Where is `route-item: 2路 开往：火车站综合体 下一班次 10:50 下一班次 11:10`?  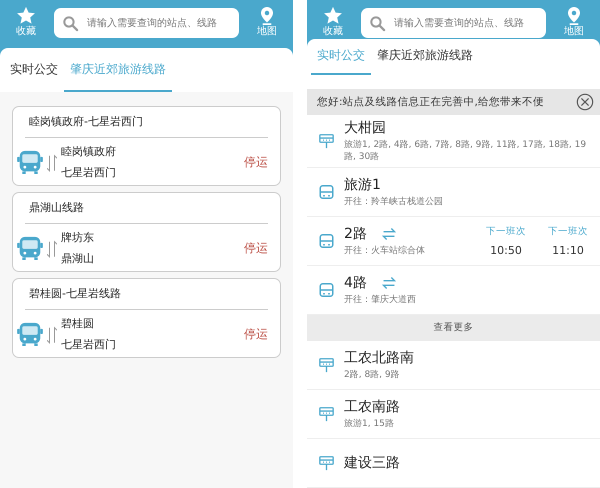 route-item: 2路 开往：火车站综合体 下一班次 10:50 下一班次 11:10 is located at coordinates (453, 241).